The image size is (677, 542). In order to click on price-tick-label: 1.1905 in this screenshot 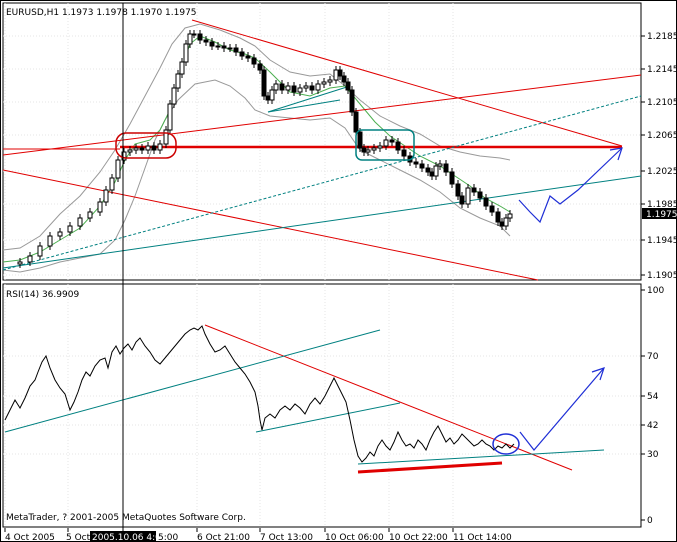, I will do `click(662, 276)`.